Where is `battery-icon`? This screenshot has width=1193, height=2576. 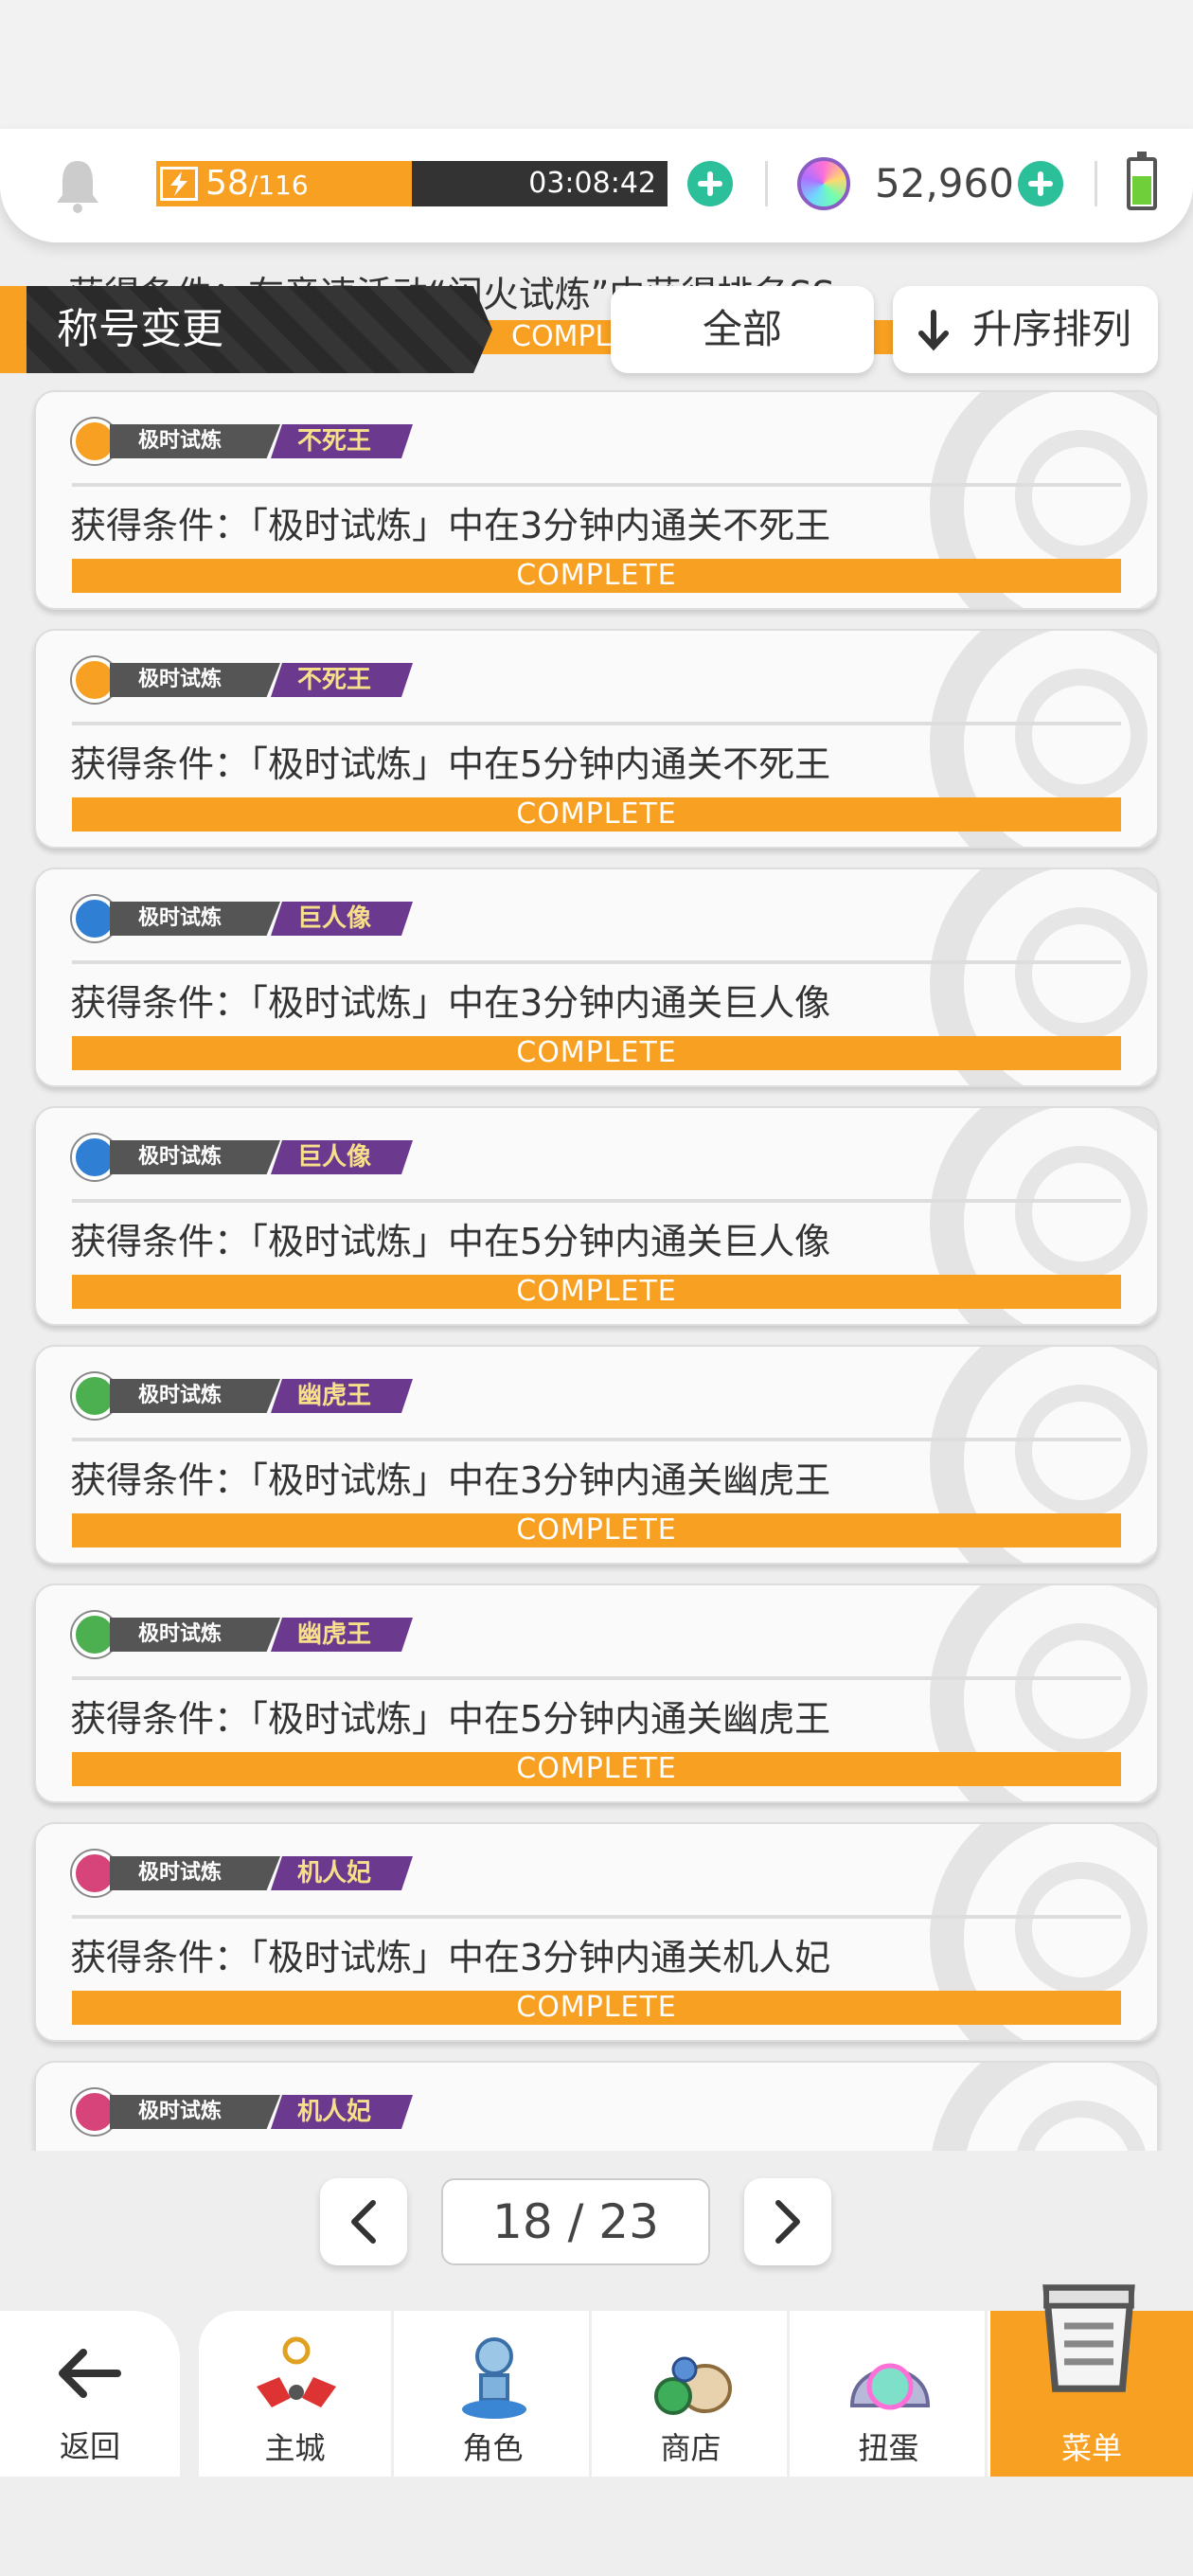
battery-icon is located at coordinates (1142, 181).